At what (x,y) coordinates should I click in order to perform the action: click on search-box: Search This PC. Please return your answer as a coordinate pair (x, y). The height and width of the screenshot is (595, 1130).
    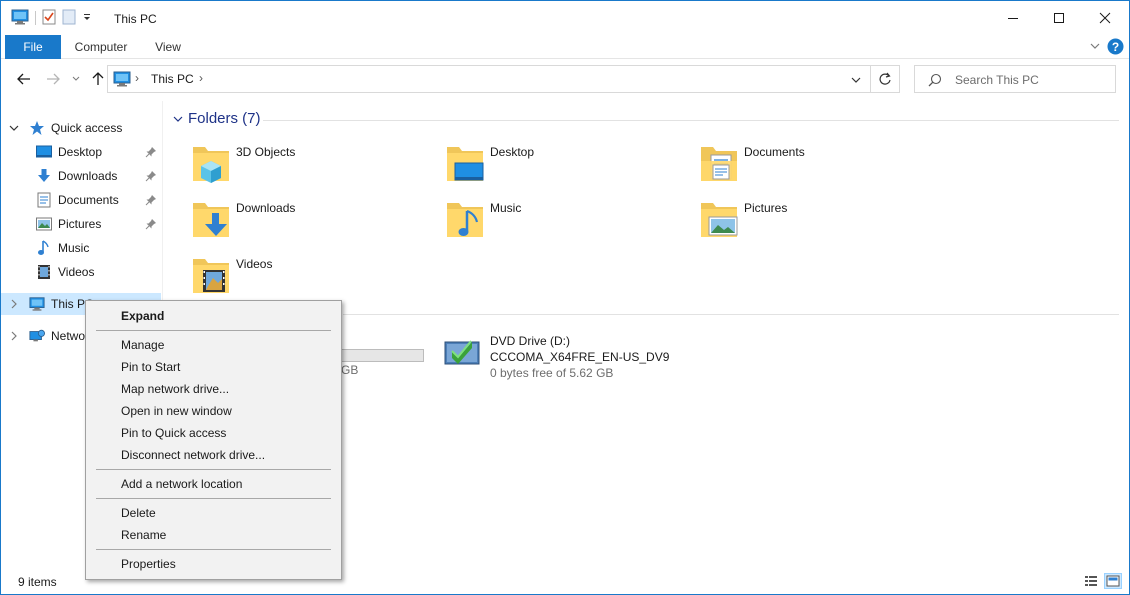
    Looking at the image, I should click on (1015, 79).